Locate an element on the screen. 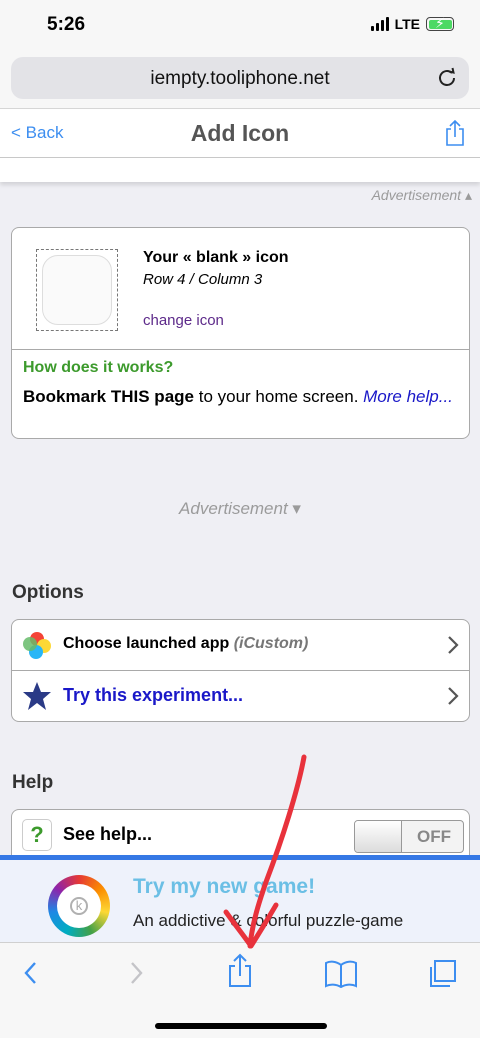 Image resolution: width=480 pixels, height=1038 pixels. nav-shadow-strip is located at coordinates (240, 170).